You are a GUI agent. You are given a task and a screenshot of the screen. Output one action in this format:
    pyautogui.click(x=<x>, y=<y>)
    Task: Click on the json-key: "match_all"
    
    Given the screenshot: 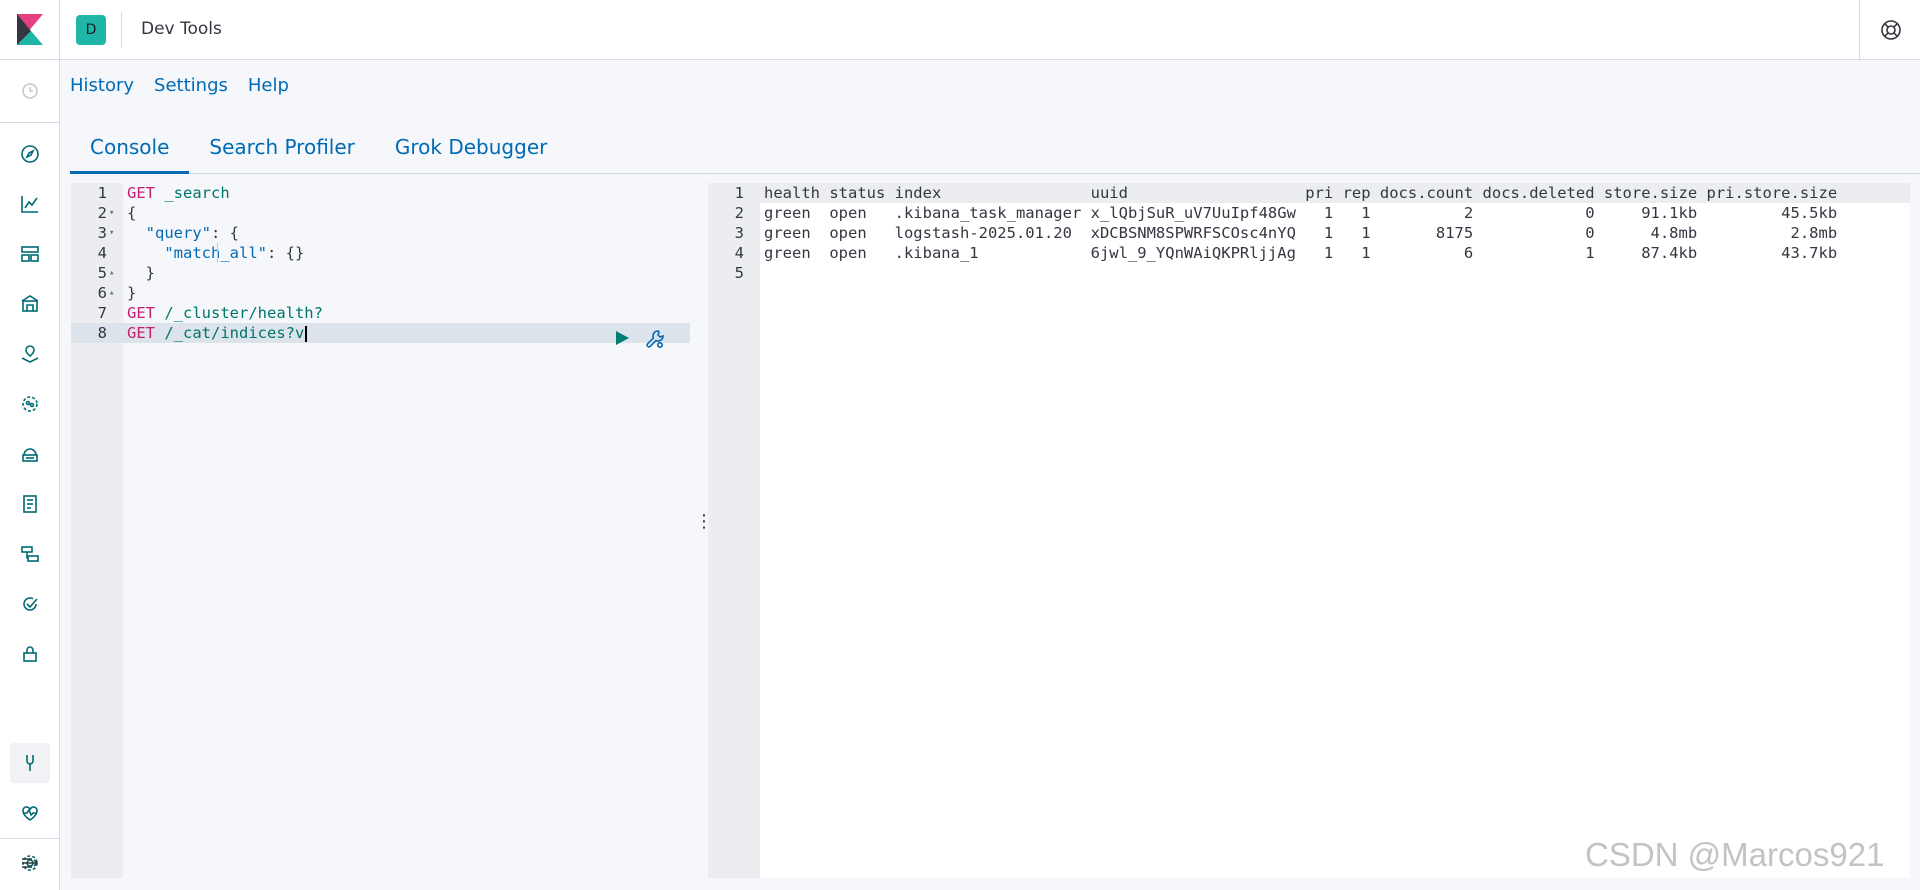 What is the action you would take?
    pyautogui.click(x=215, y=253)
    